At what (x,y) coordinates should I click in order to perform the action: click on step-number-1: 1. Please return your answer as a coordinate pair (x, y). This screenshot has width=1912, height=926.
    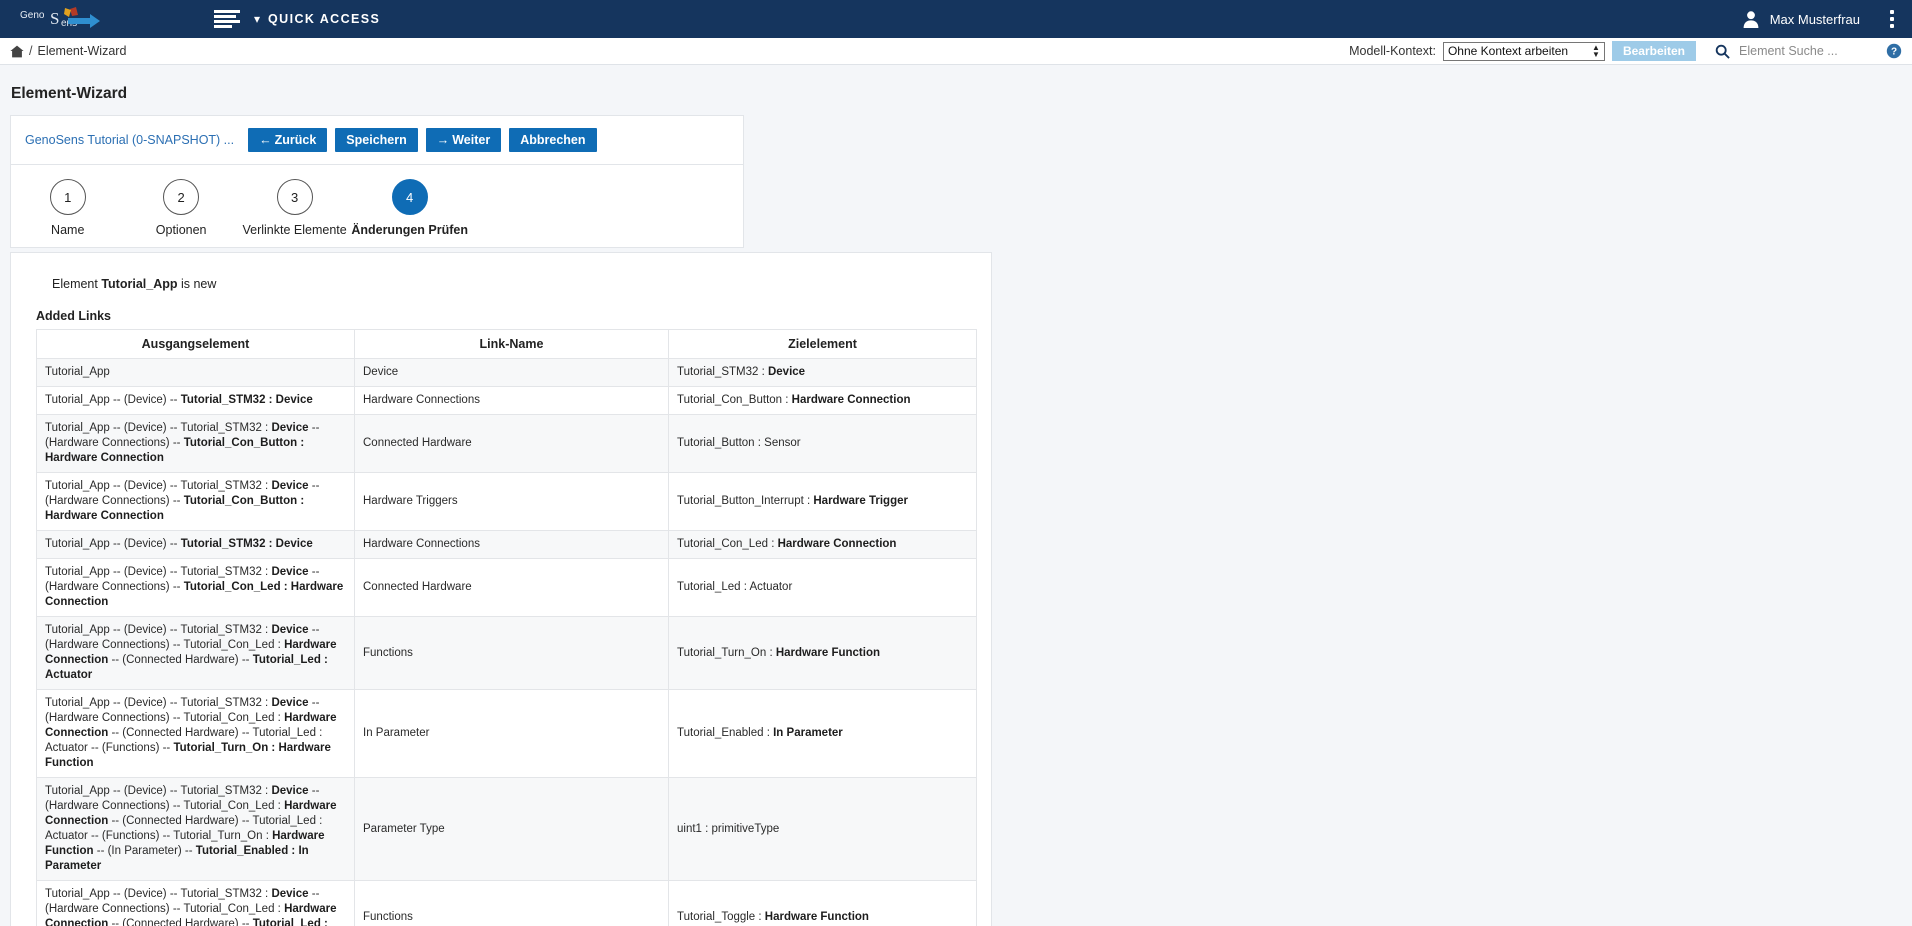
    Looking at the image, I should click on (67, 197).